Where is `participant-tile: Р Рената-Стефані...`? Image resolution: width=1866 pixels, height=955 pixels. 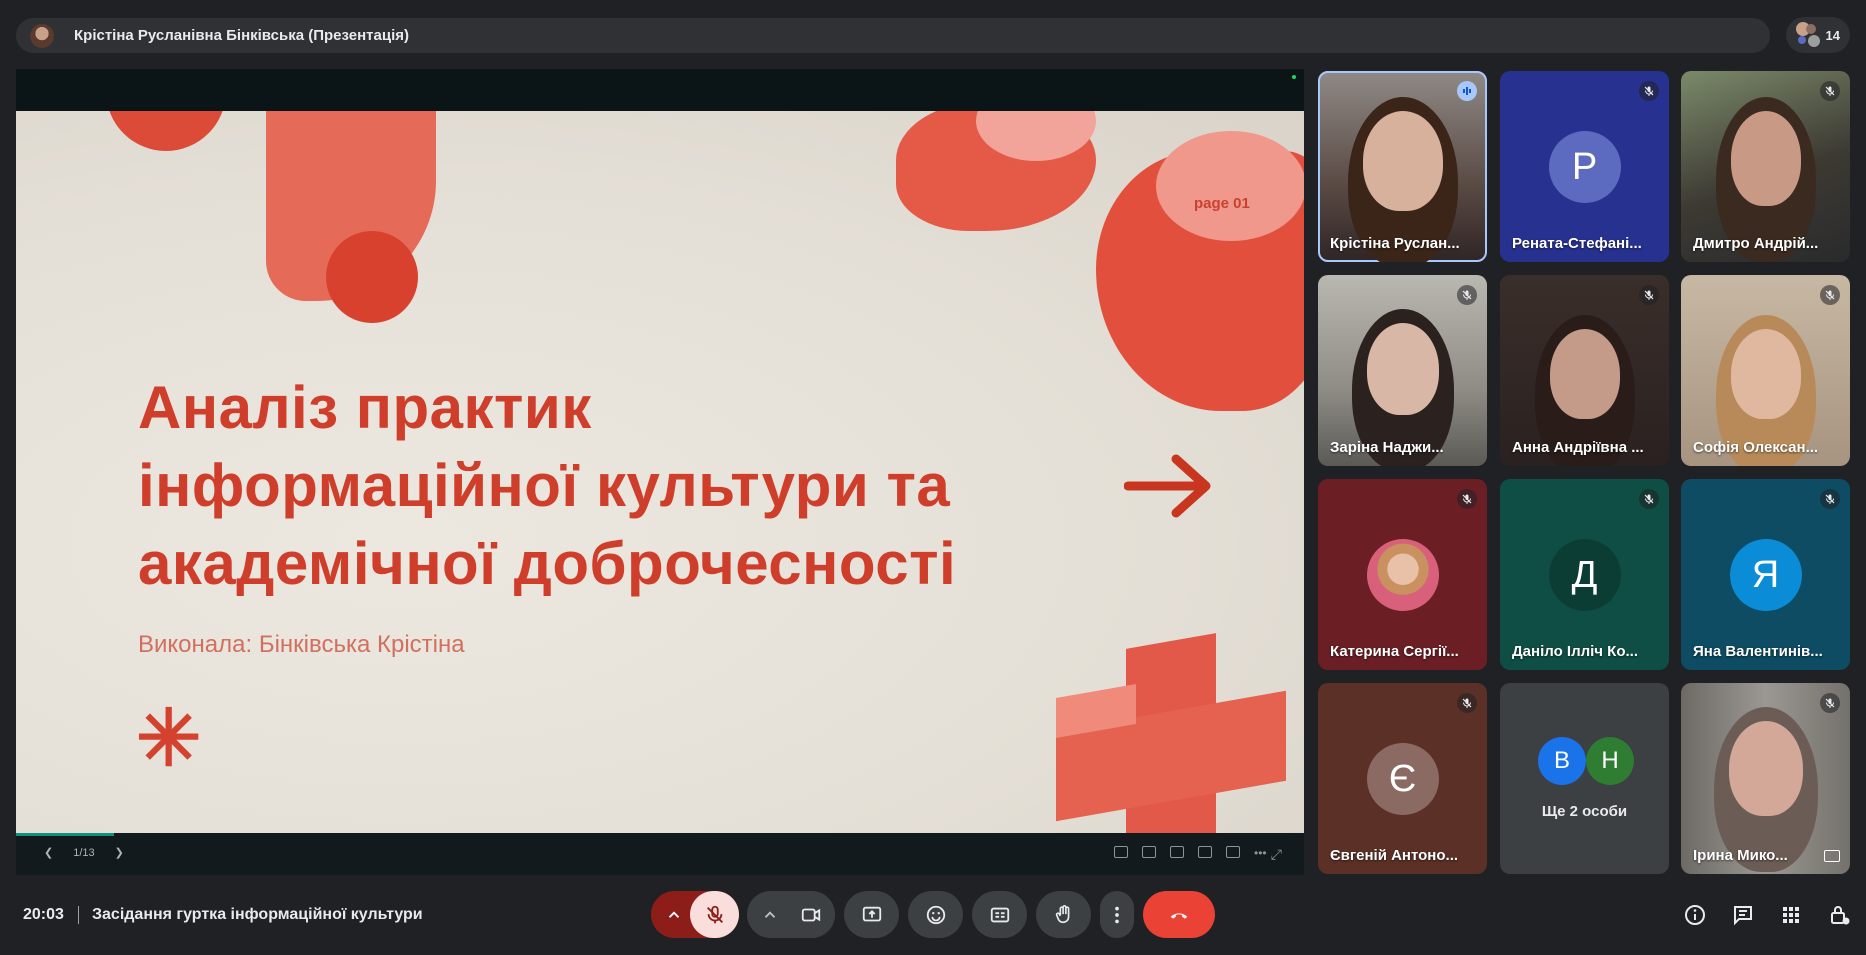 participant-tile: Р Рената-Стефані... is located at coordinates (1584, 166).